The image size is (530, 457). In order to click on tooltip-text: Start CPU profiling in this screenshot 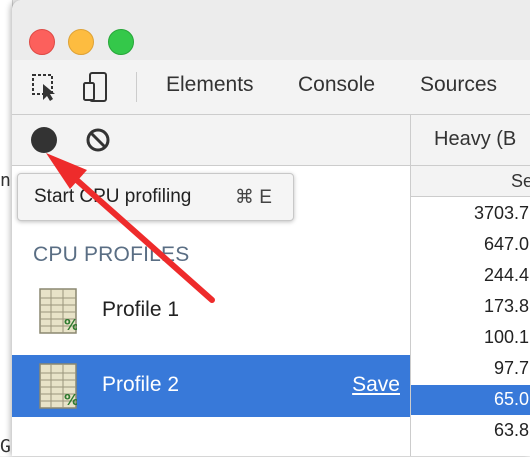, I will do `click(113, 196)`.